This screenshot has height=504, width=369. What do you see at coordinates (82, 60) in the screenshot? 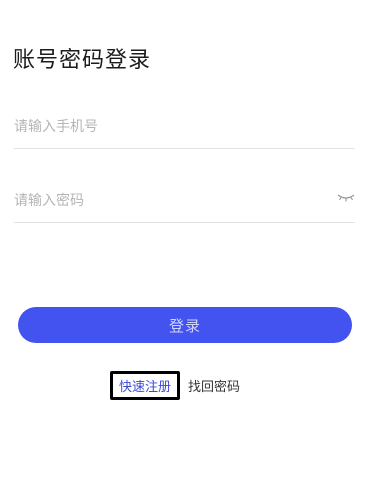
I see `page-title: 账号密码登录` at bounding box center [82, 60].